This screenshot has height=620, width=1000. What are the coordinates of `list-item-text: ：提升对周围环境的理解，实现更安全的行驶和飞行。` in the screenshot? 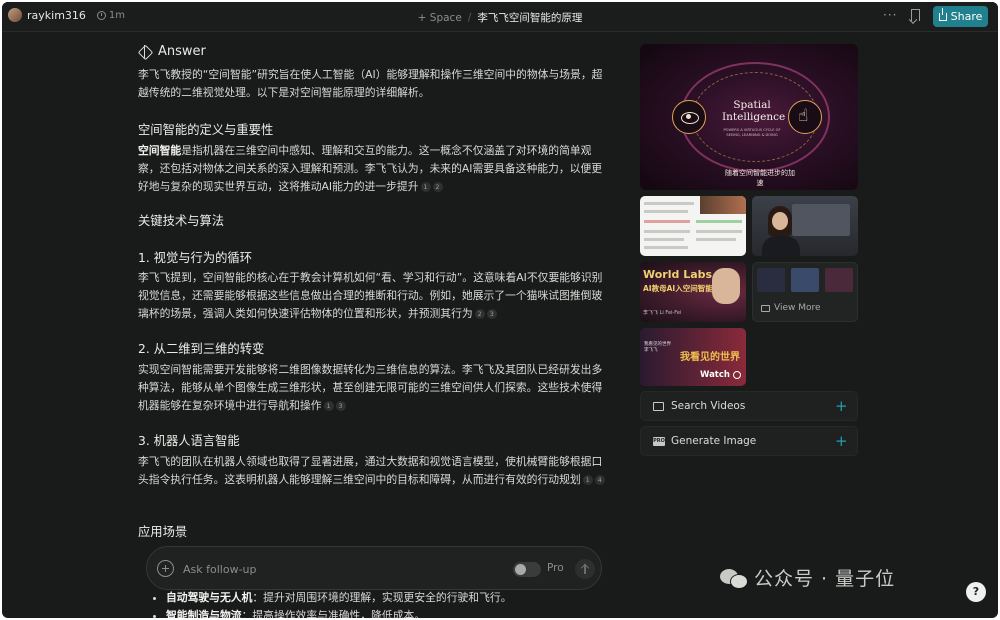 It's located at (382, 597).